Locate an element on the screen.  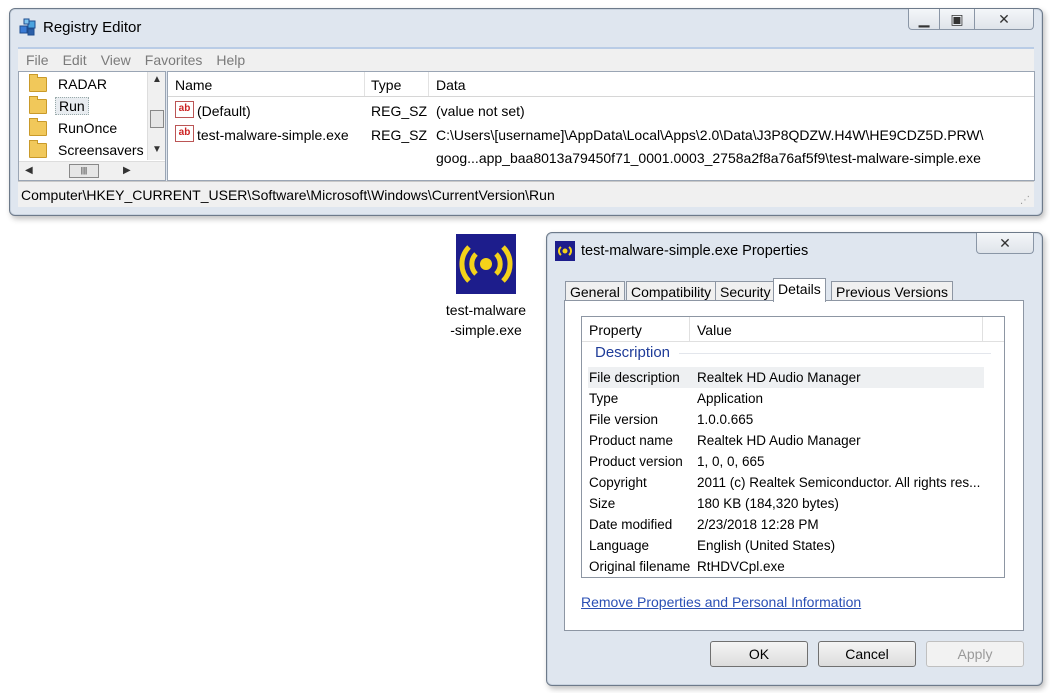
property-value: 2/23/2018 12:28 PM is located at coordinates (758, 524).